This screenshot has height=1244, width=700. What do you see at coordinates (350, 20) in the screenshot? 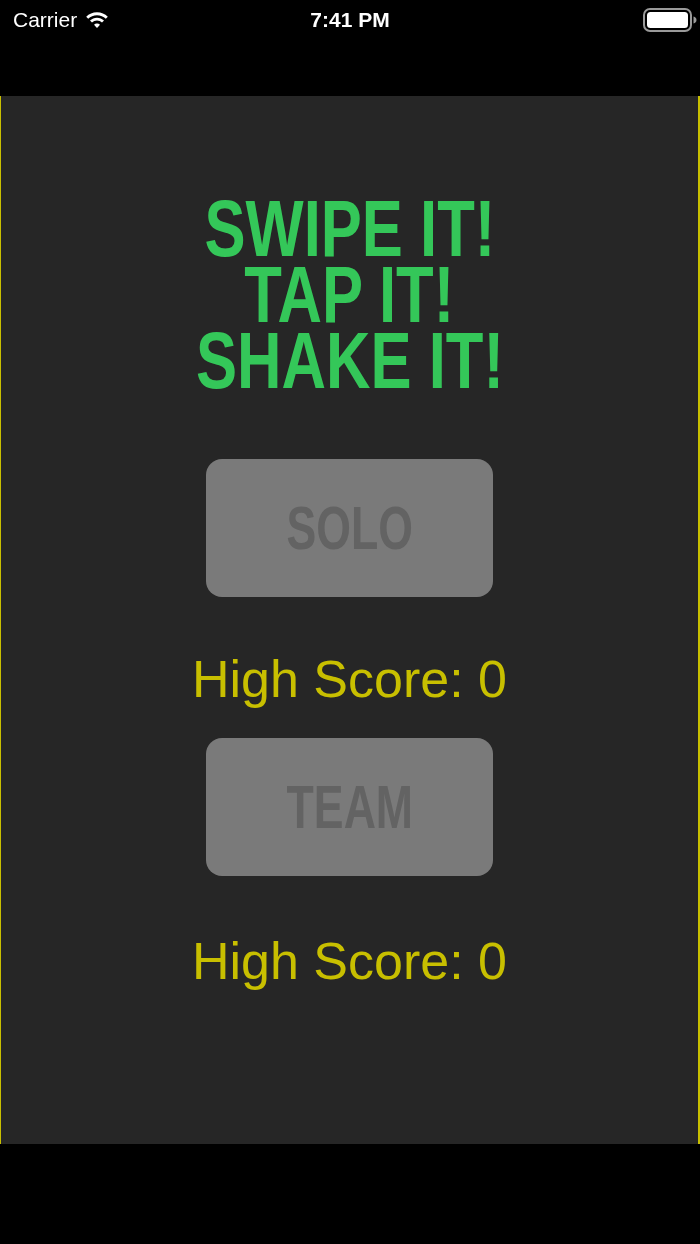
I see `clock-time: 7:41 PM` at bounding box center [350, 20].